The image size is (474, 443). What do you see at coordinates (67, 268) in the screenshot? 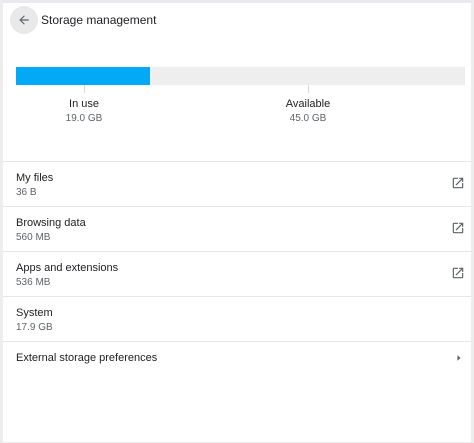
I see `list-item-title: Apps and extensions` at bounding box center [67, 268].